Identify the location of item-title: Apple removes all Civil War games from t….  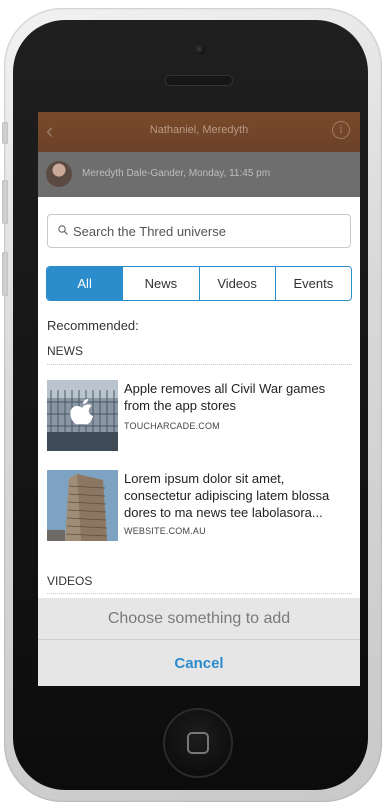
(225, 397).